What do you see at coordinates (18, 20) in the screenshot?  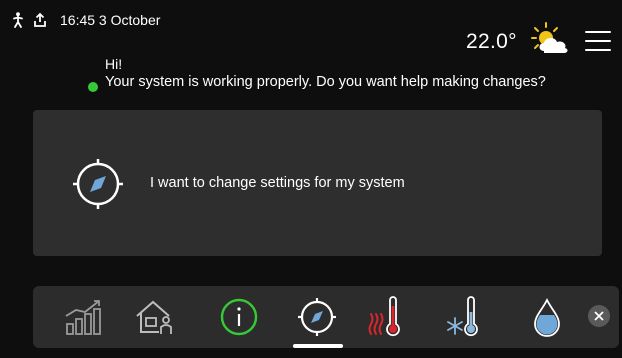 I see `person-icon` at bounding box center [18, 20].